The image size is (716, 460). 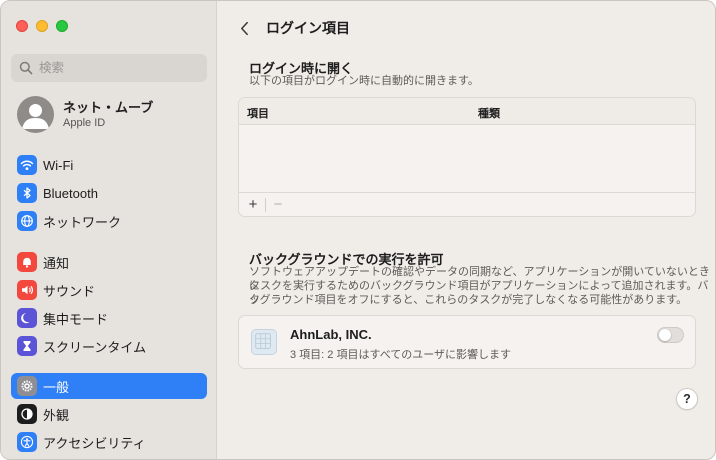 What do you see at coordinates (687, 399) in the screenshot?
I see `help-button: ?` at bounding box center [687, 399].